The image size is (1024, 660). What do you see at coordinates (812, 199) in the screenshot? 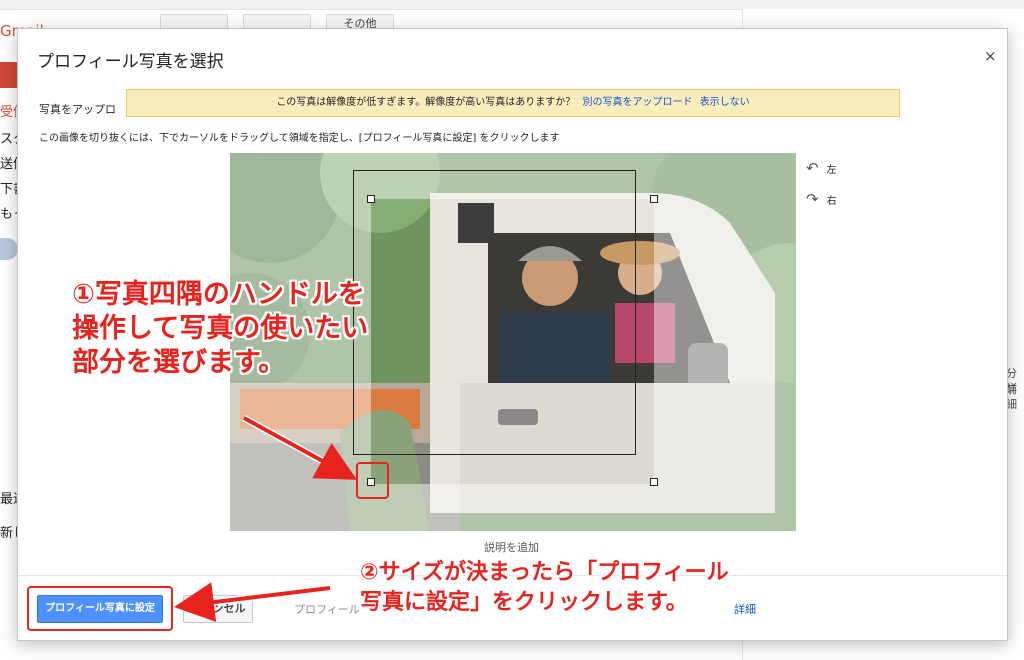
I see `rotate-right-icon: ↷` at bounding box center [812, 199].